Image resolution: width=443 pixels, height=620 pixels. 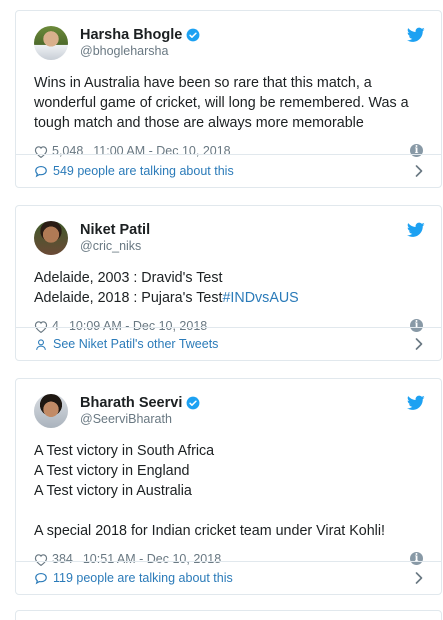 I want to click on conversation-link-label: 549 people are talking about this, so click(x=143, y=171).